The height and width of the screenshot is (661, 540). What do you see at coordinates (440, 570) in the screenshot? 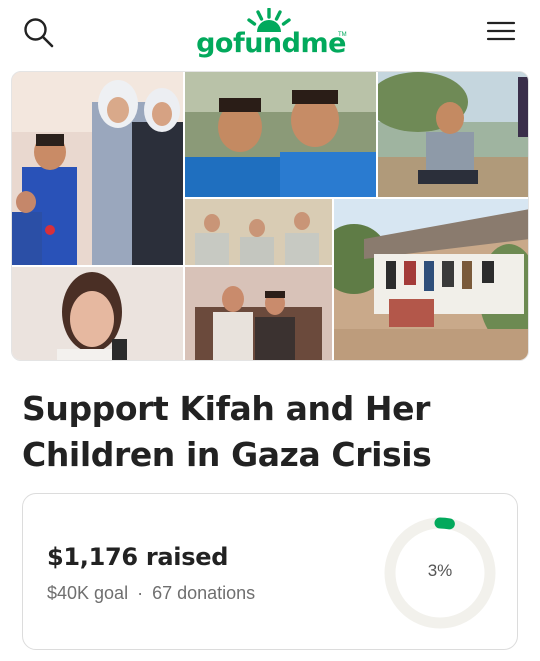
I see `progress-percent: 3%` at bounding box center [440, 570].